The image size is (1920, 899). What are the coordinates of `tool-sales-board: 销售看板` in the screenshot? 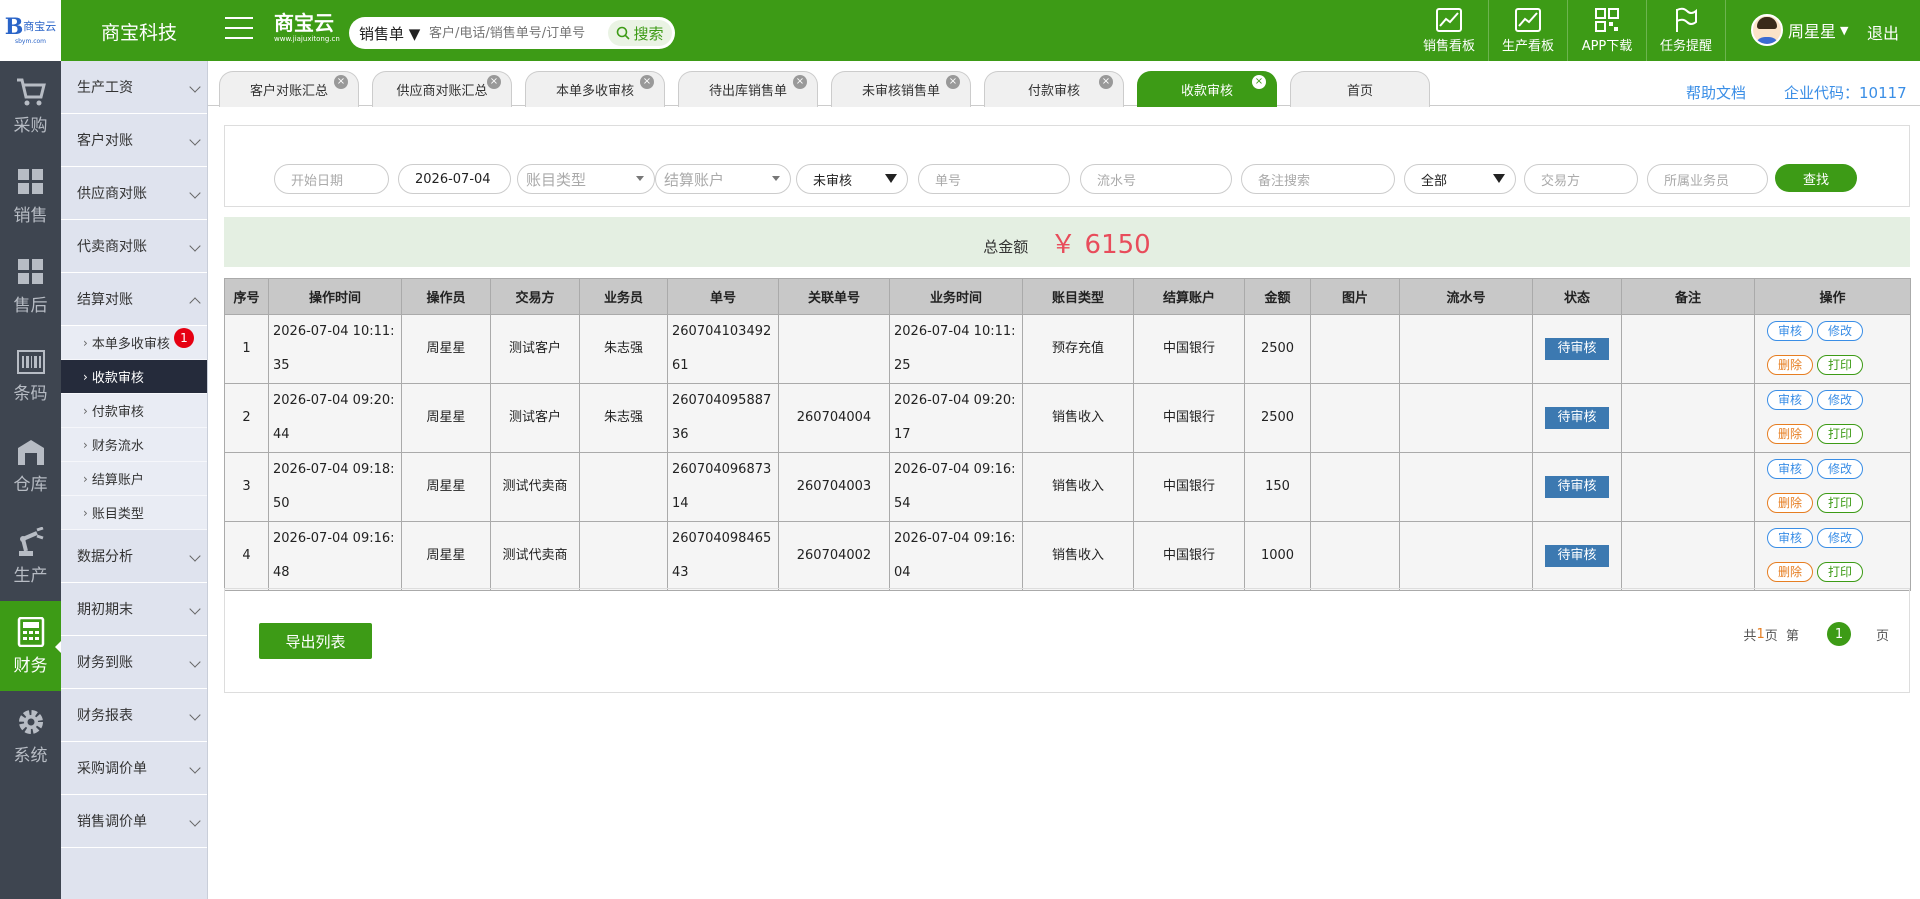 It's located at (1449, 30).